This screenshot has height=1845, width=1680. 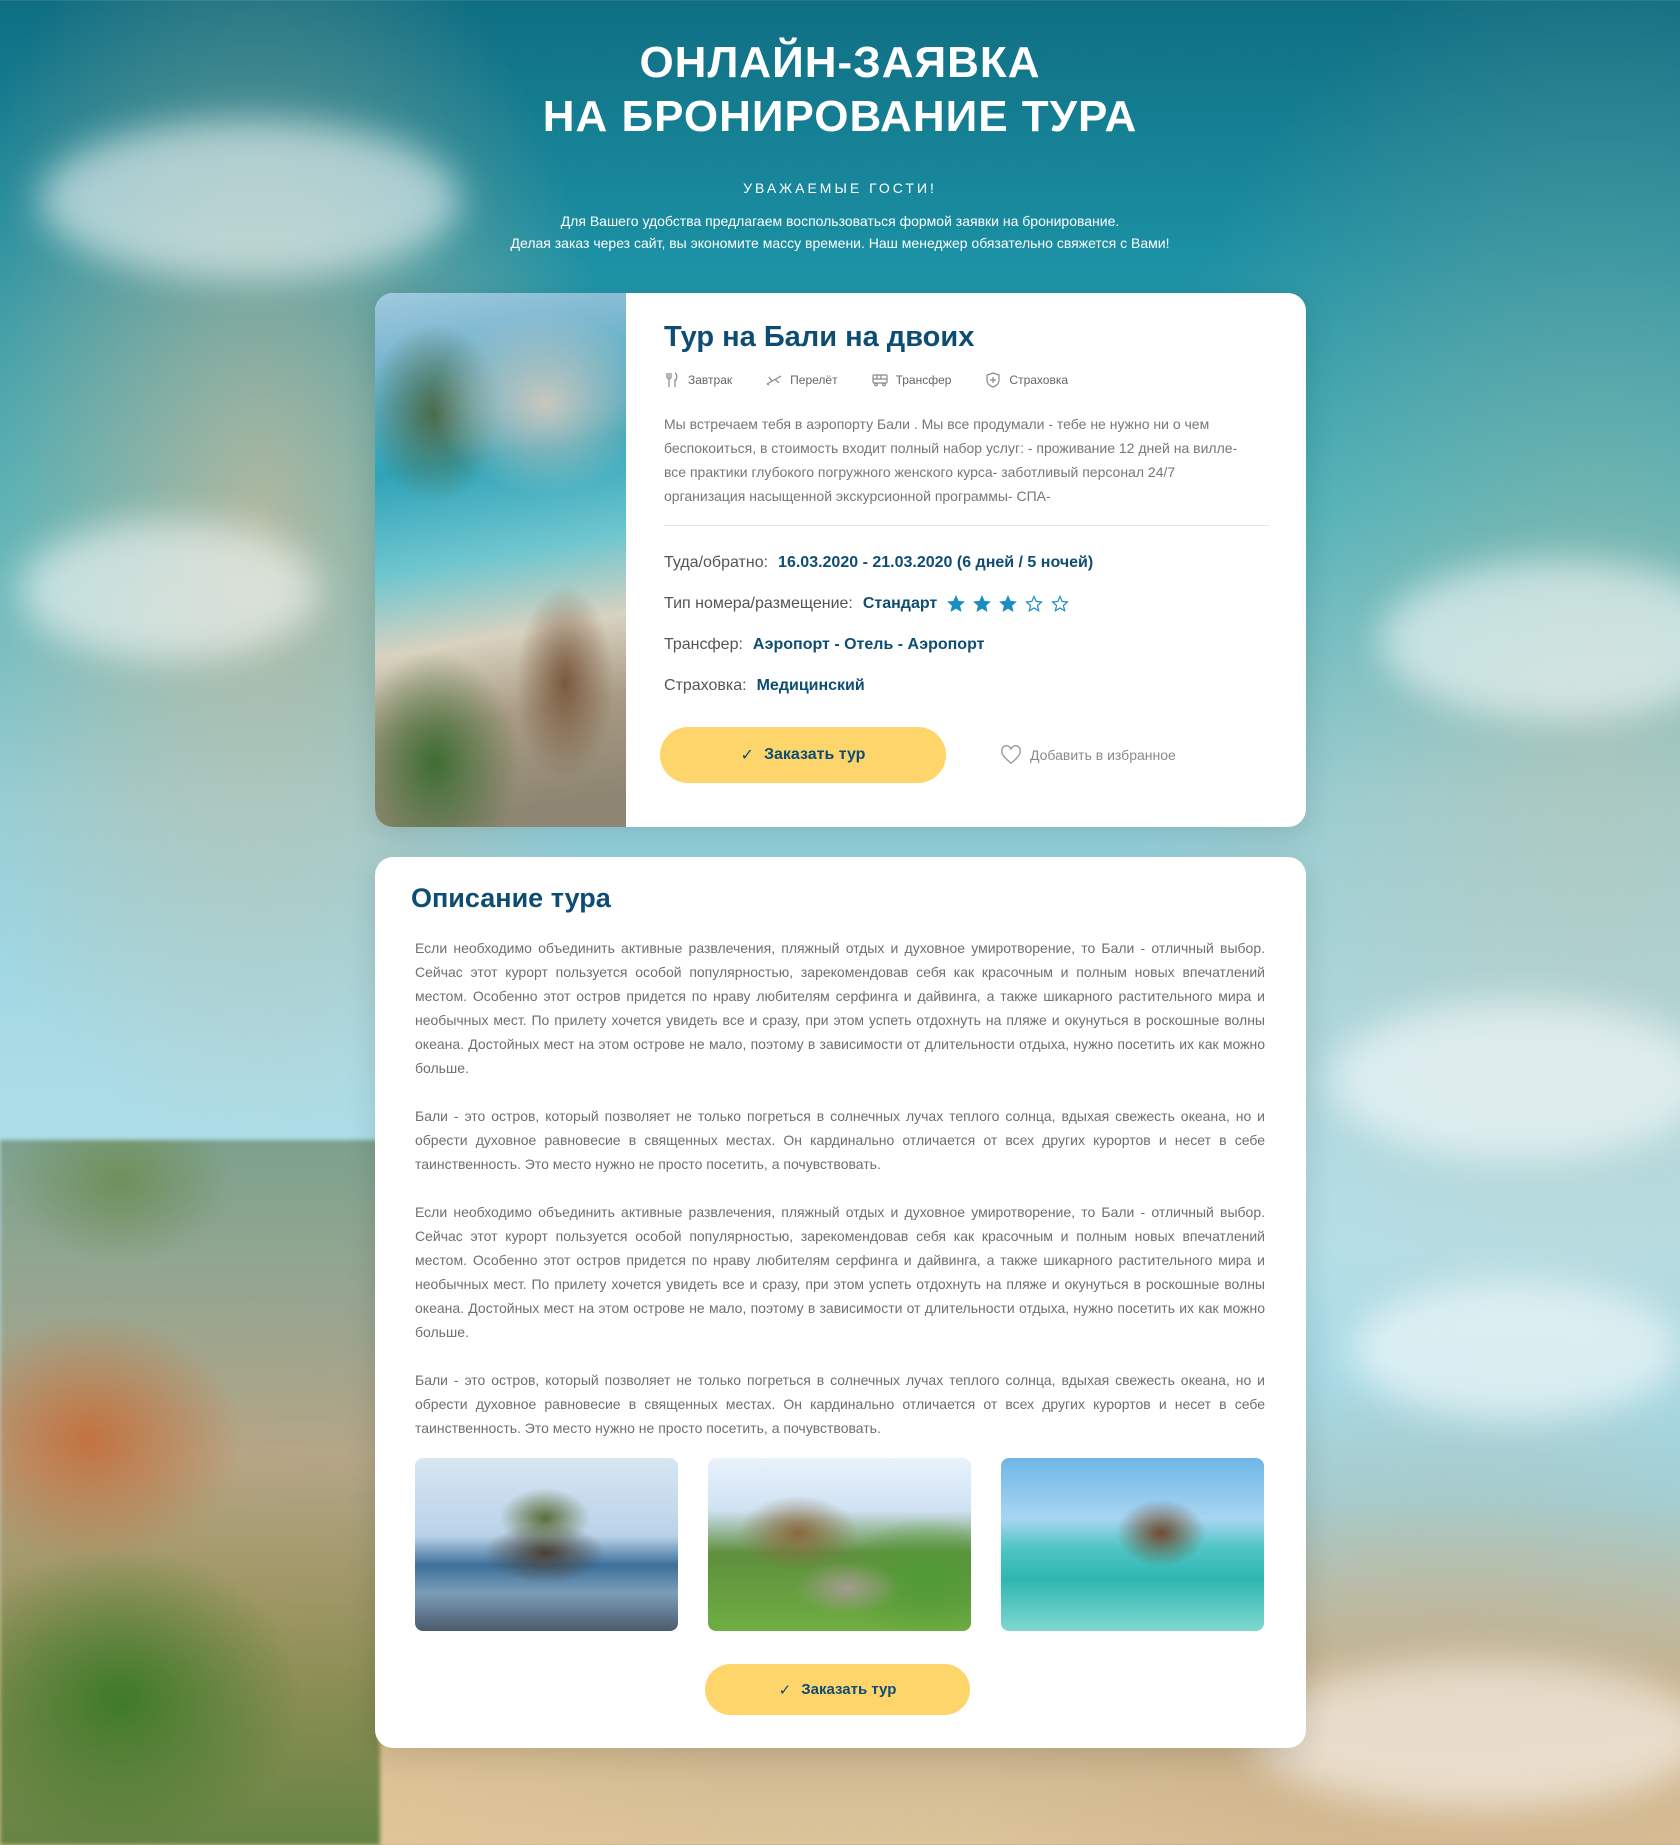 I want to click on feature-label: Трансфер, so click(x=923, y=380).